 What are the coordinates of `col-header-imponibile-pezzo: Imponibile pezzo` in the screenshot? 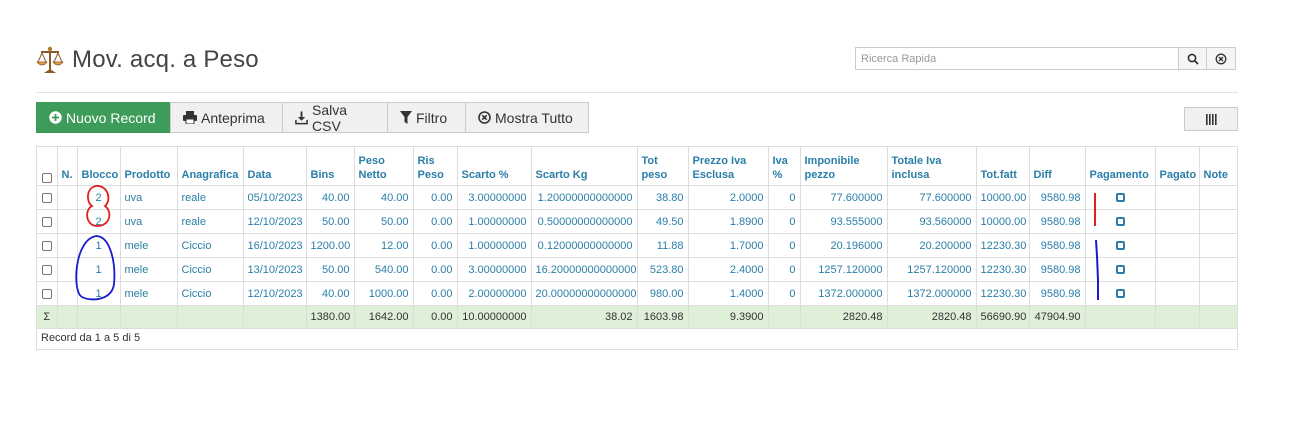 It's located at (843, 166).